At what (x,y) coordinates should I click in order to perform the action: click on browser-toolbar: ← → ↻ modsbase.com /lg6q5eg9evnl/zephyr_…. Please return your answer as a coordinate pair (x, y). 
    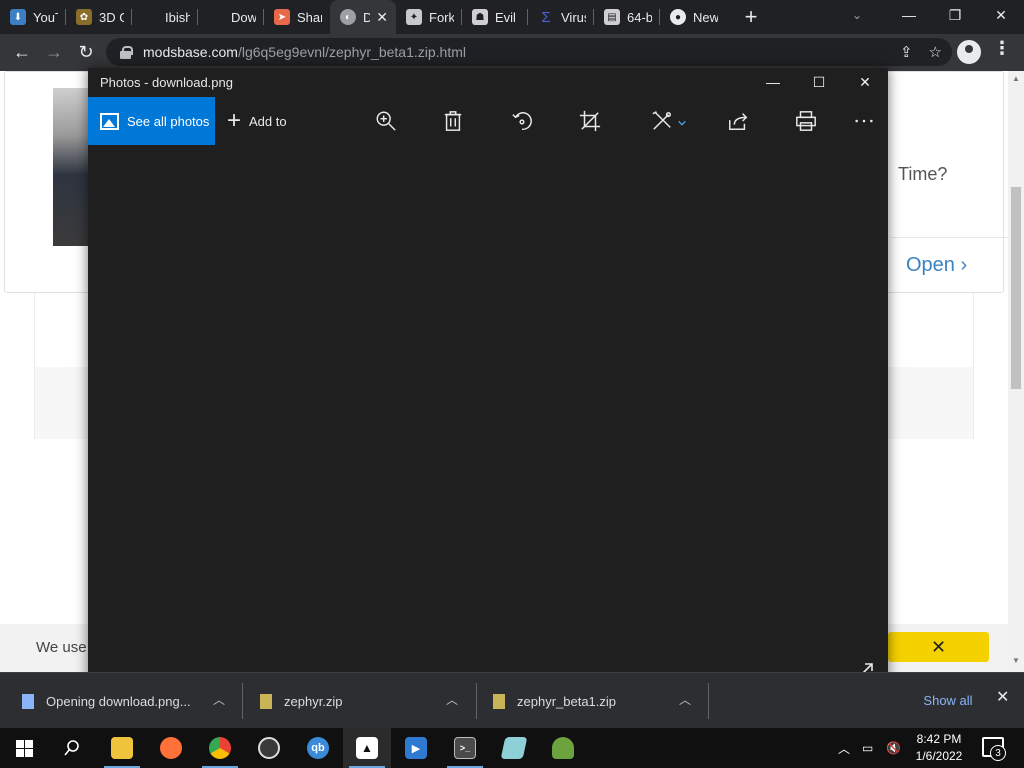
    Looking at the image, I should click on (512, 52).